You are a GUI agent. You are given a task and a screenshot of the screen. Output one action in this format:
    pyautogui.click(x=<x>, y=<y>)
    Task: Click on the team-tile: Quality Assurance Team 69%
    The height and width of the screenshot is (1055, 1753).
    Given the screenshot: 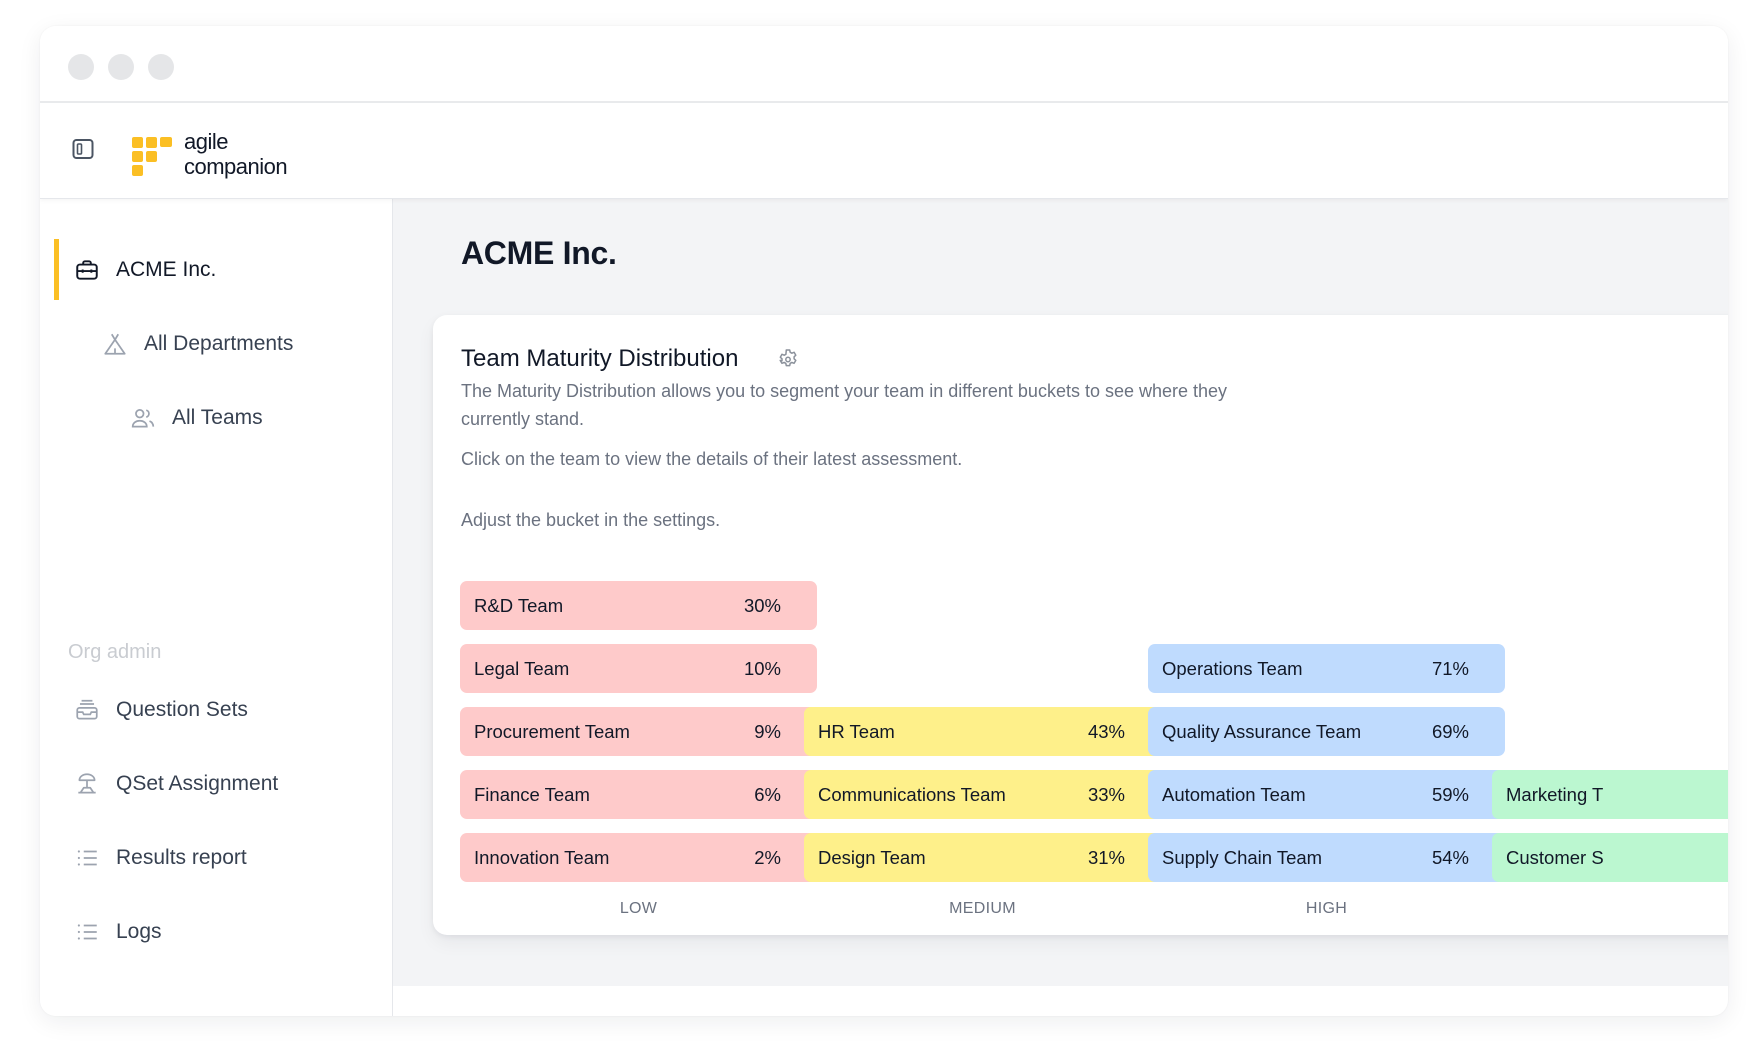 What is the action you would take?
    pyautogui.click(x=1326, y=731)
    